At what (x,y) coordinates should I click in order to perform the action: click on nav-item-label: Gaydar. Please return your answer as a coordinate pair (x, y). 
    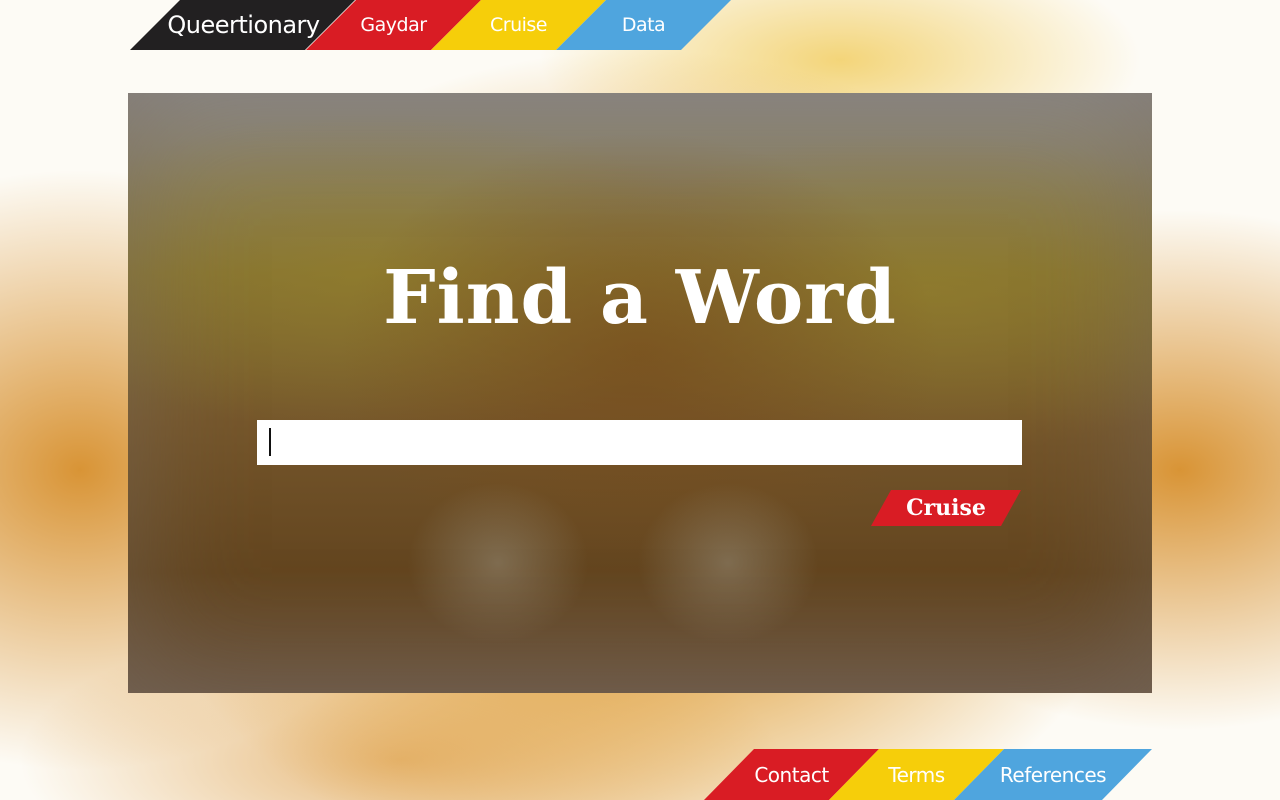
    Looking at the image, I should click on (393, 25).